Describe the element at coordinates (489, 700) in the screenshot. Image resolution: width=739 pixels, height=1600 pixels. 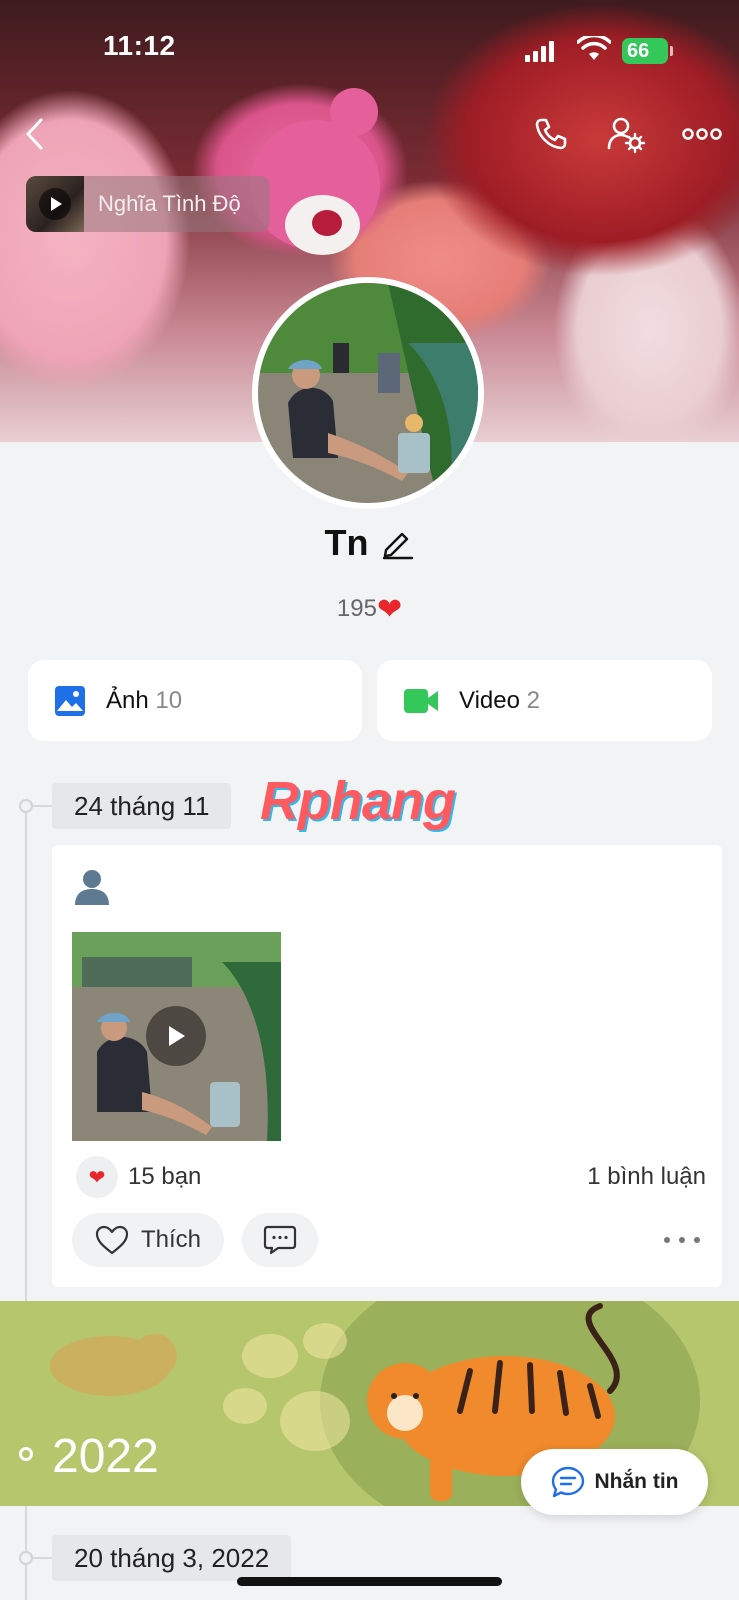
I see `videos-label: Video` at that location.